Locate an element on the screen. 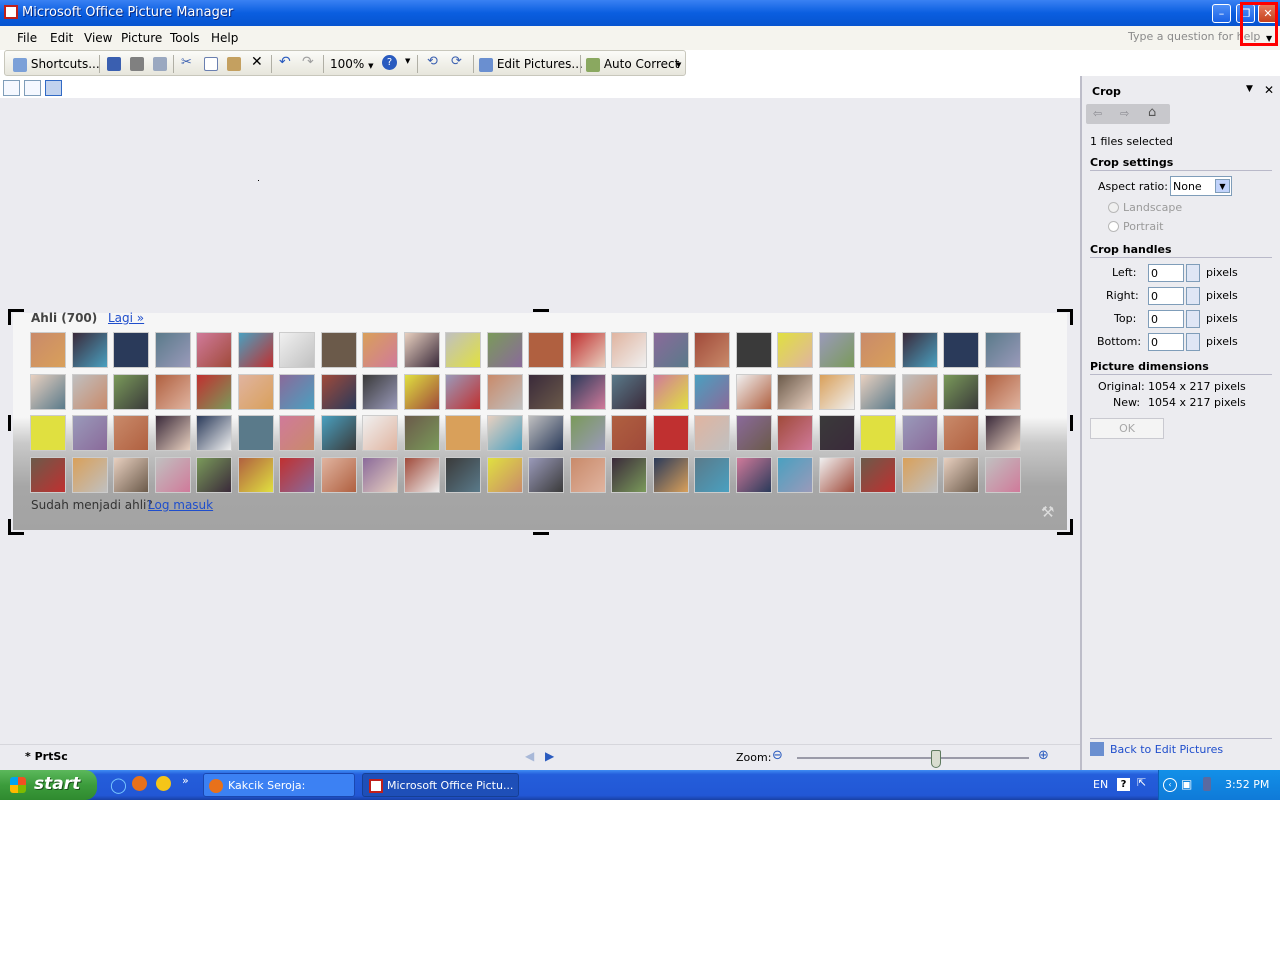 This screenshot has height=960, width=1280. toolbar-options-icon: ▼ is located at coordinates (407, 61).